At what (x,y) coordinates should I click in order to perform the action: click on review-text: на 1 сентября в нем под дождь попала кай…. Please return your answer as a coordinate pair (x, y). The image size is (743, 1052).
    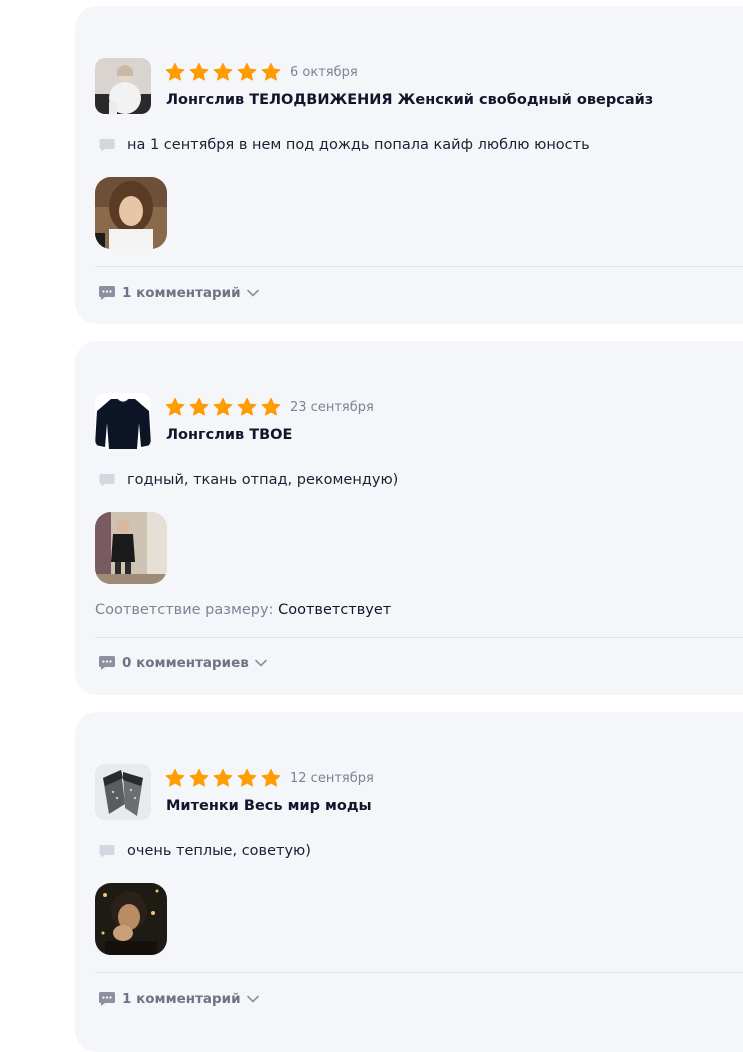
    Looking at the image, I should click on (358, 145).